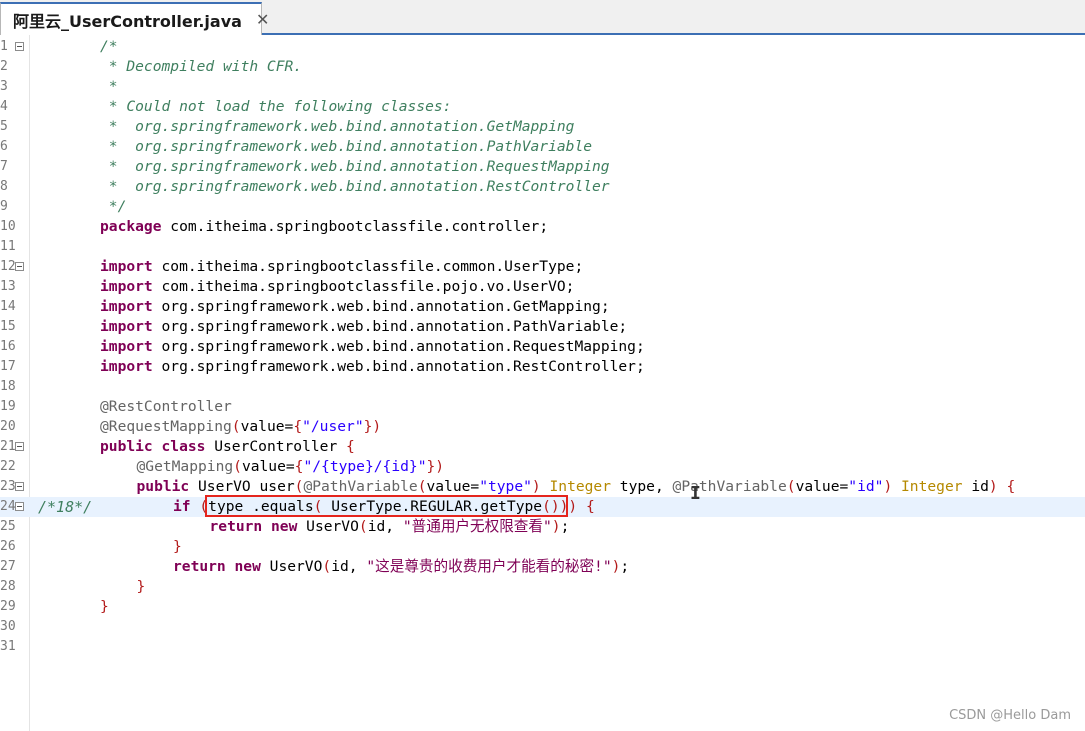 The height and width of the screenshot is (731, 1085). What do you see at coordinates (8, 426) in the screenshot?
I see `line-number: 20` at bounding box center [8, 426].